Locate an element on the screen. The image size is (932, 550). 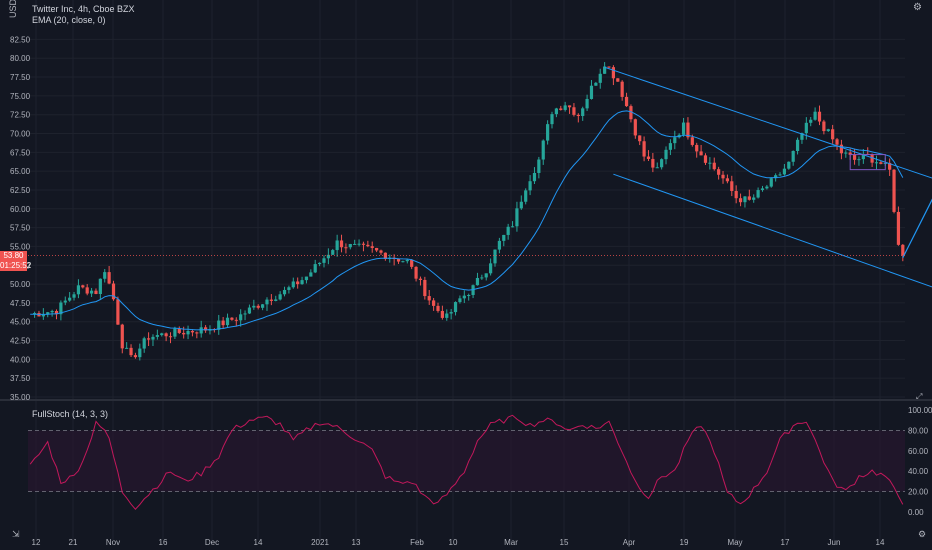
stoch-tick-label: 60.00 is located at coordinates (918, 451).